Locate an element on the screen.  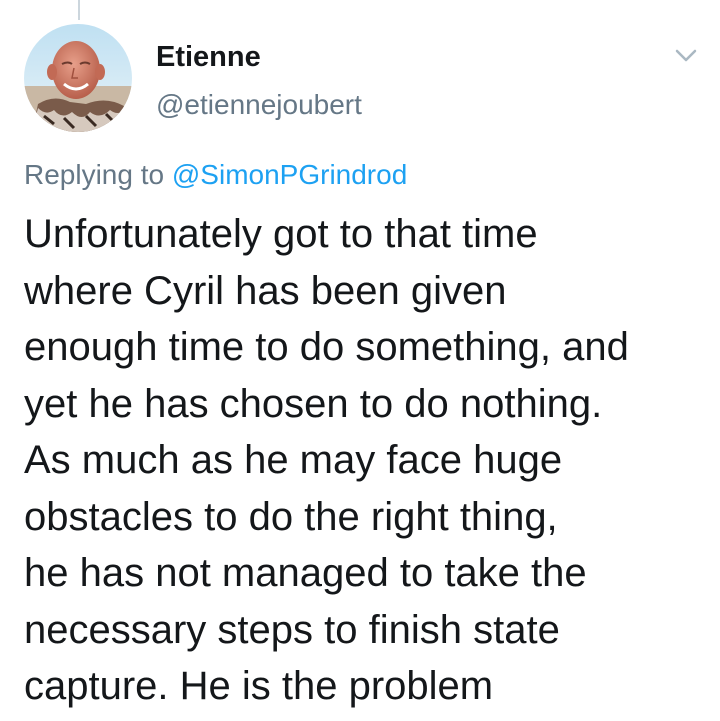
tweet-text-line: necessary steps to finish state is located at coordinates (292, 629).